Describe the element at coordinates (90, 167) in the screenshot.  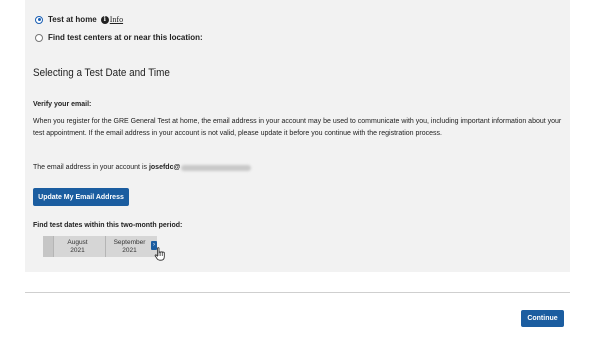
I see `account-email-prefix: The email address in your account is` at that location.